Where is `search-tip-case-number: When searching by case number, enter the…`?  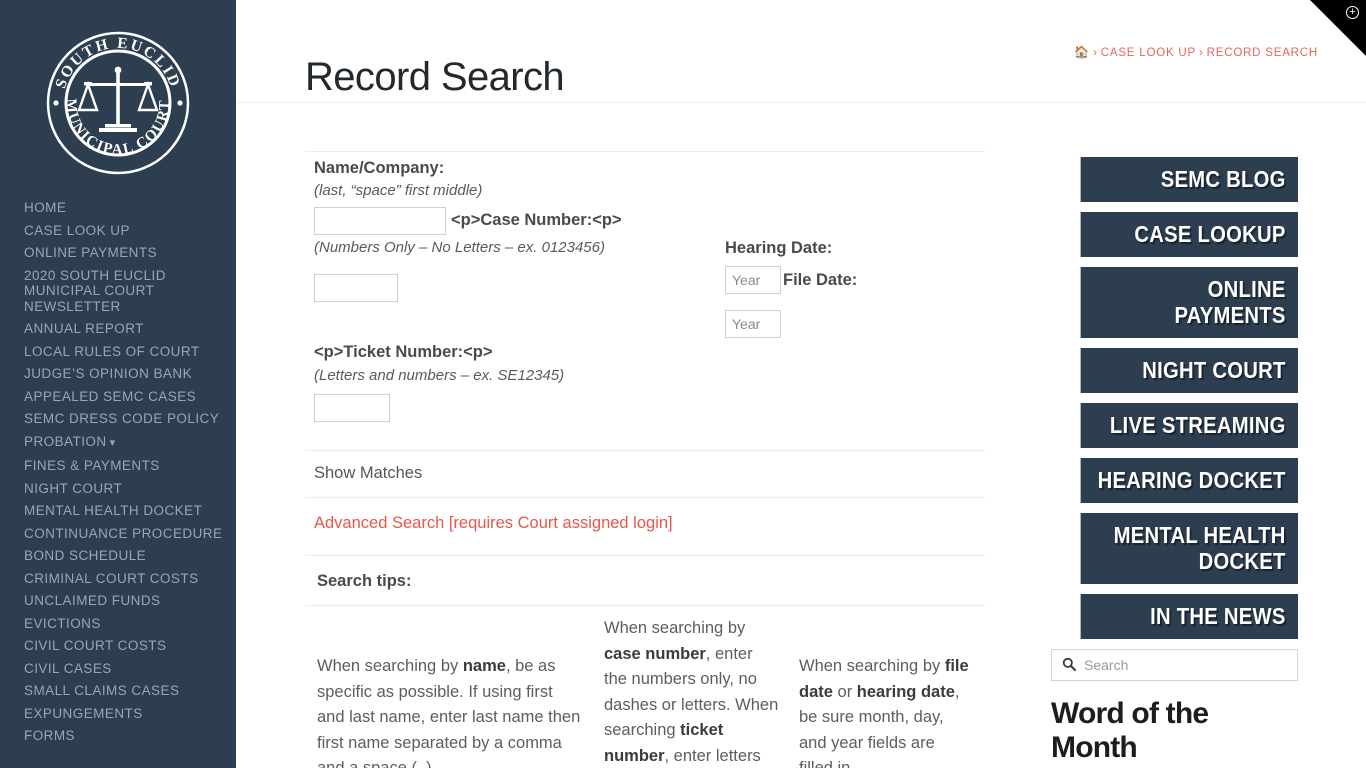
search-tip-case-number: When searching by case number, enter the… is located at coordinates (691, 692).